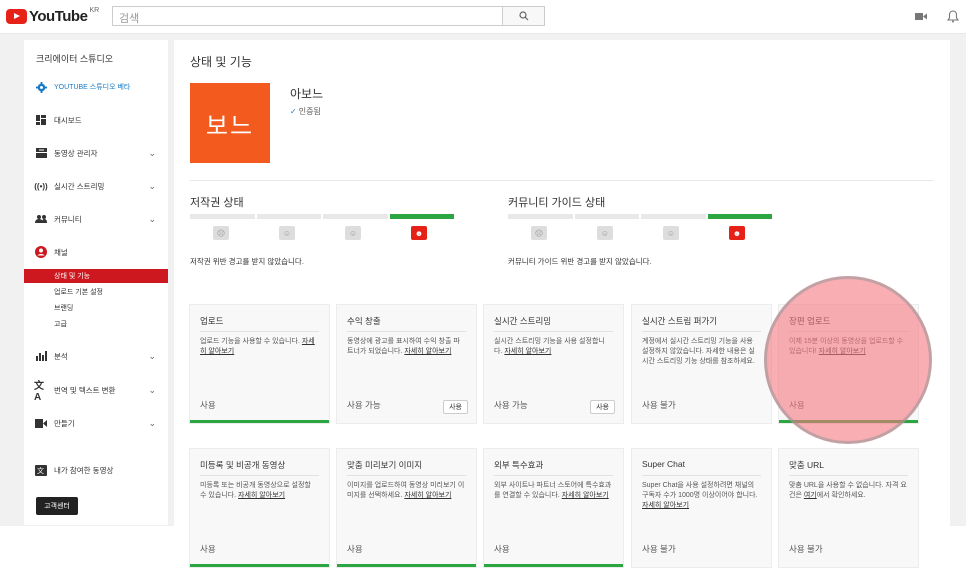  What do you see at coordinates (96, 356) in the screenshot?
I see `sidebar-item-analytics: 분석 ⌄` at bounding box center [96, 356].